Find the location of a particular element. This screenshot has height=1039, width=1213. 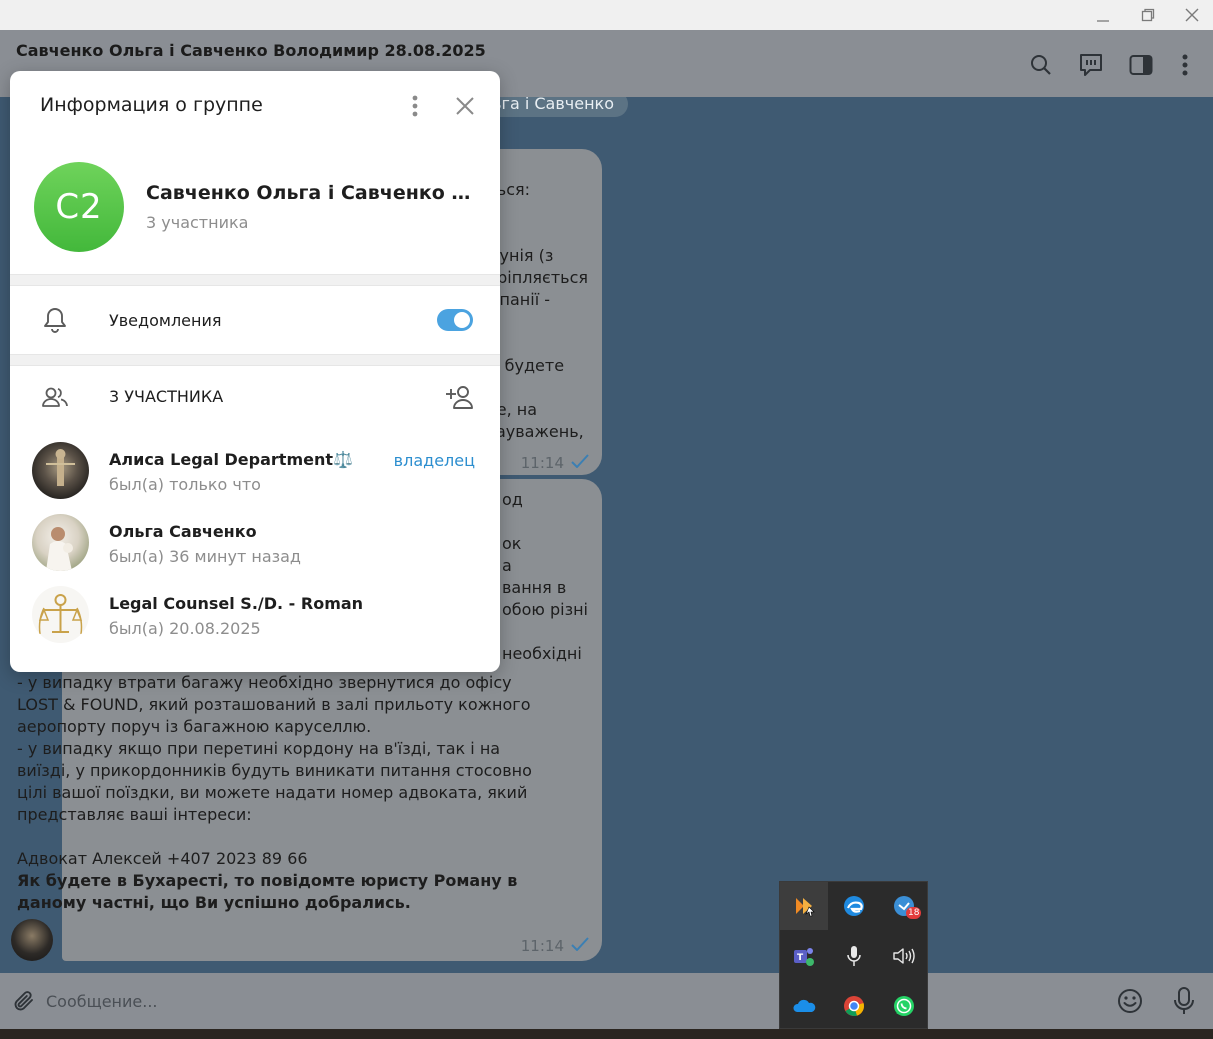

close-window-button is located at coordinates (1191, 15).